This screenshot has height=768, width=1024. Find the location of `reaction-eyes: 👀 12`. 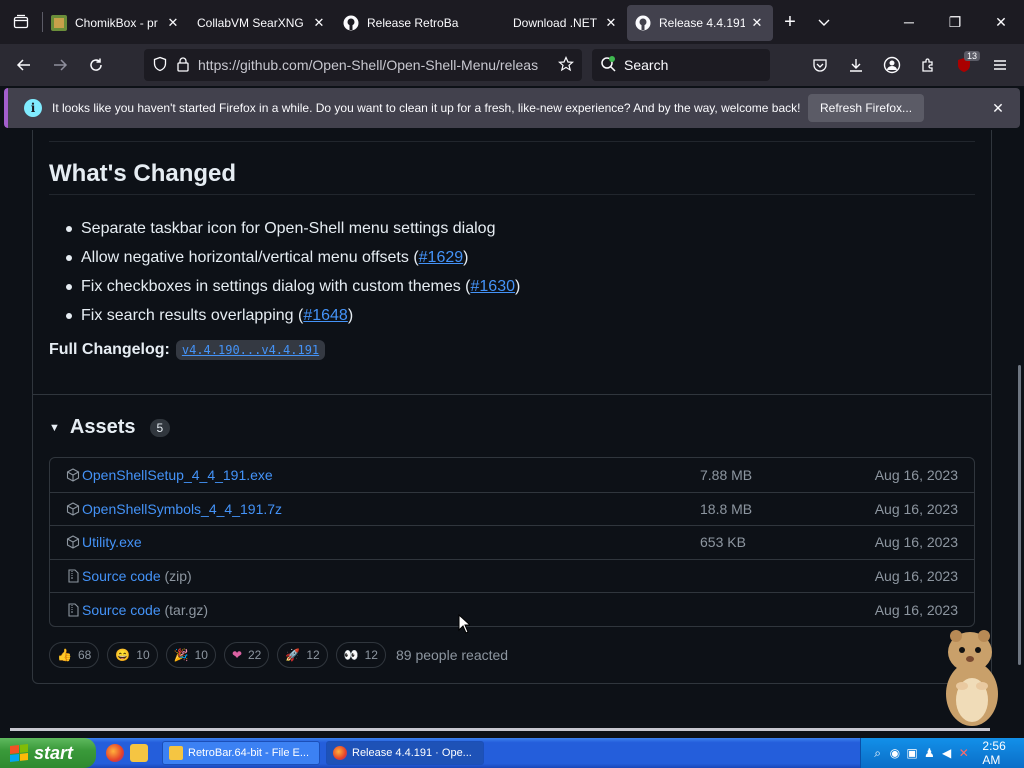

reaction-eyes: 👀 12 is located at coordinates (360, 655).